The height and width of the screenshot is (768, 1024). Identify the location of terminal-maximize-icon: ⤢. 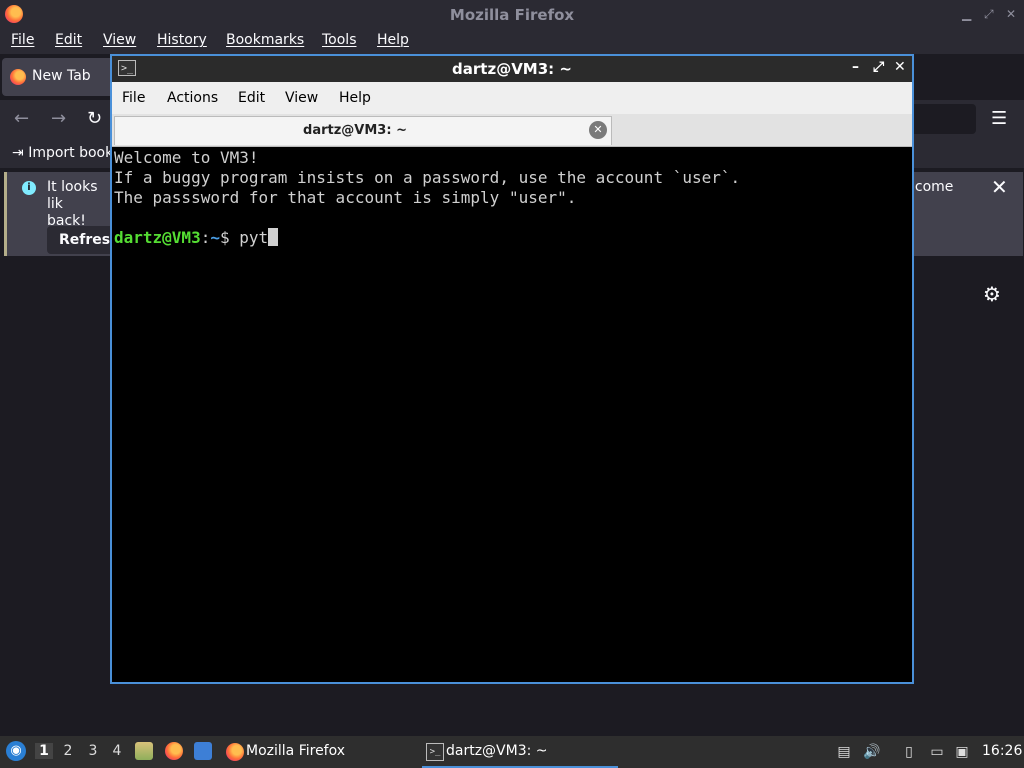
(878, 67).